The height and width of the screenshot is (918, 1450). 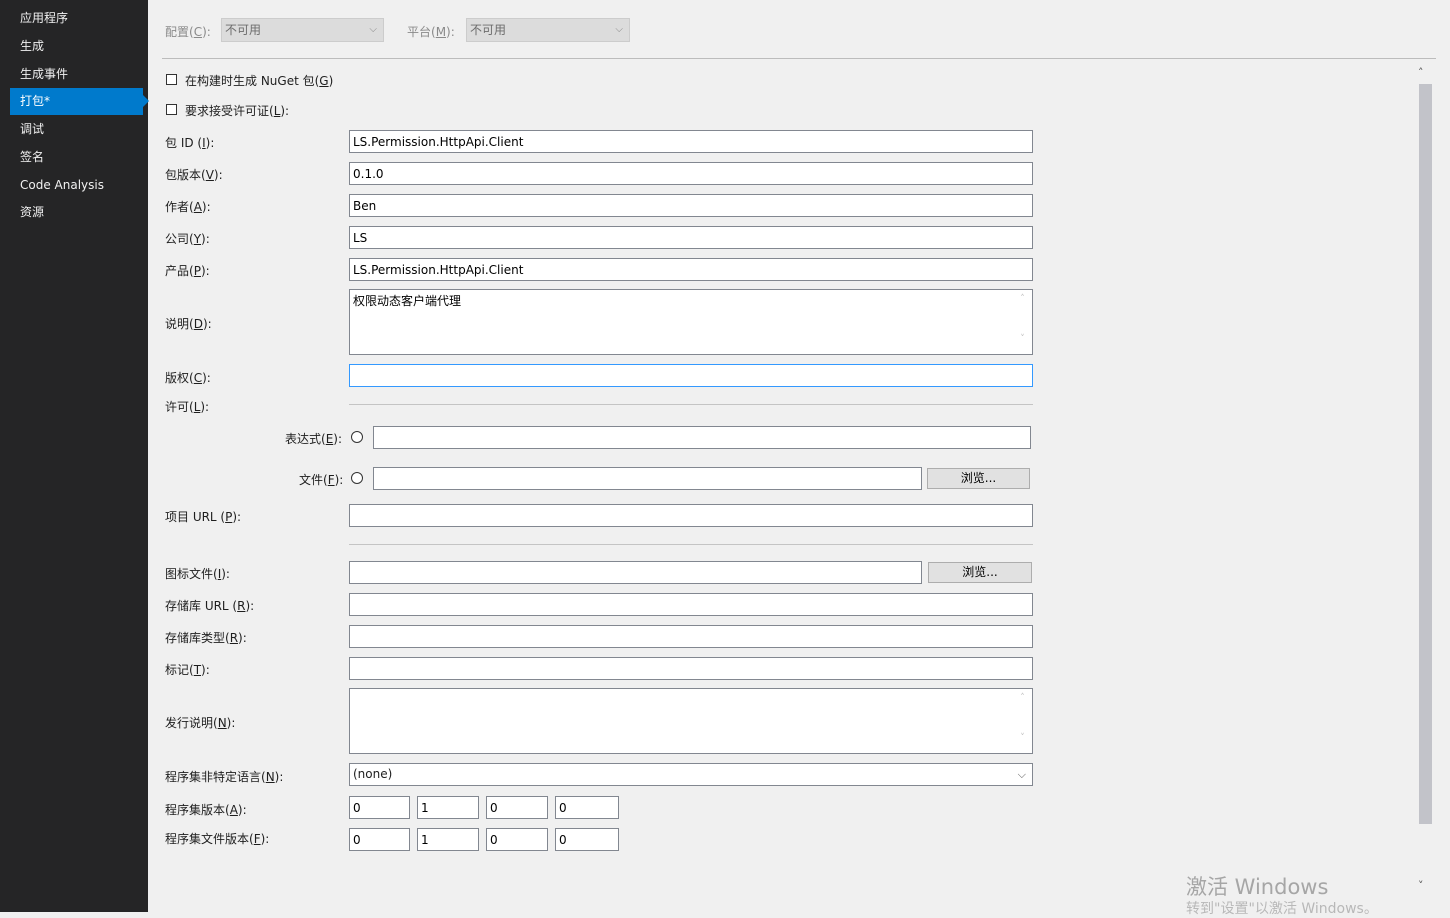 What do you see at coordinates (74, 456) in the screenshot?
I see `project-properties-sidebar: 应用程序 生成 生成事件 打包* 调试 签名 Code Analysis 资源` at bounding box center [74, 456].